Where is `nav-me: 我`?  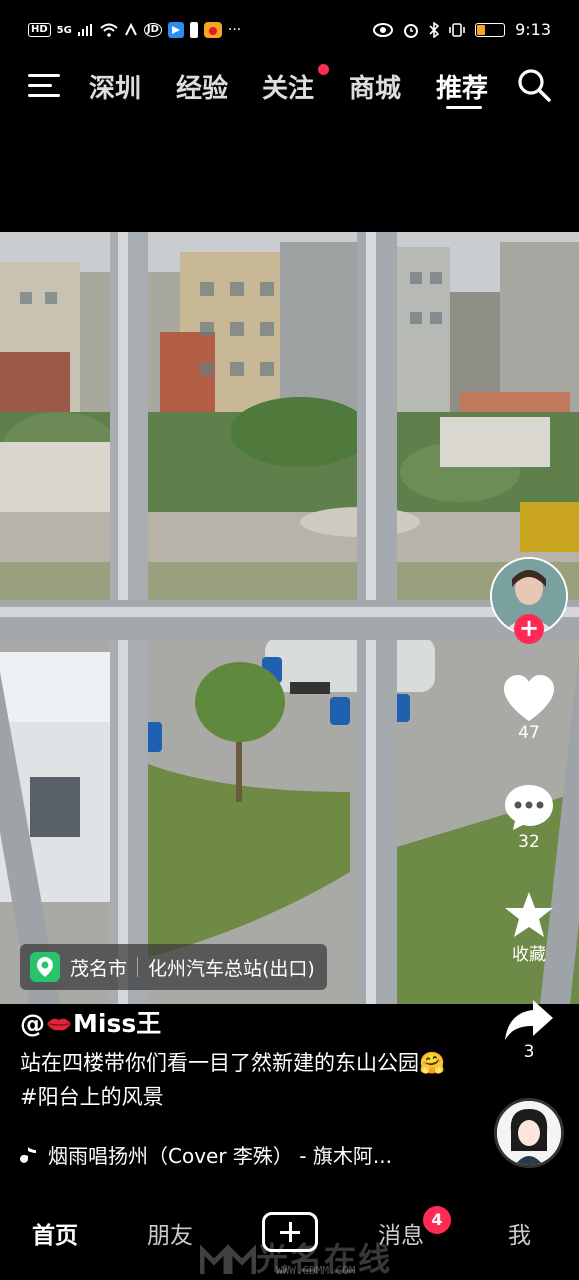
nav-me: 我 is located at coordinates (519, 1233).